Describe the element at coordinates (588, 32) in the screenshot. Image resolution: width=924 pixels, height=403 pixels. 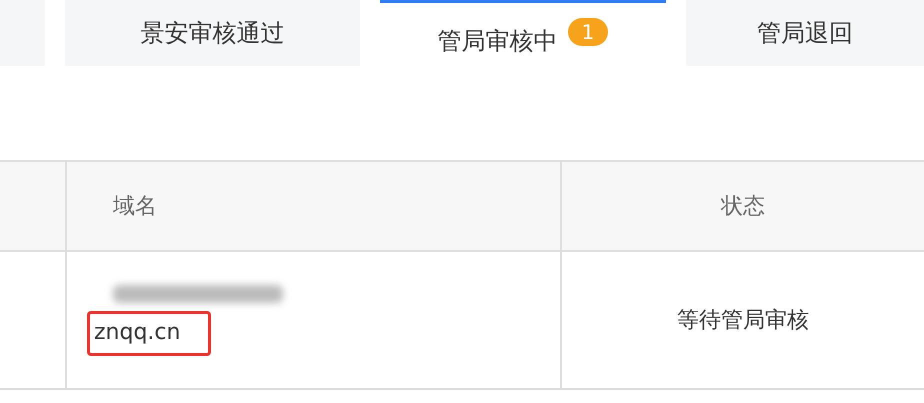
I see `count-badge: 1` at that location.